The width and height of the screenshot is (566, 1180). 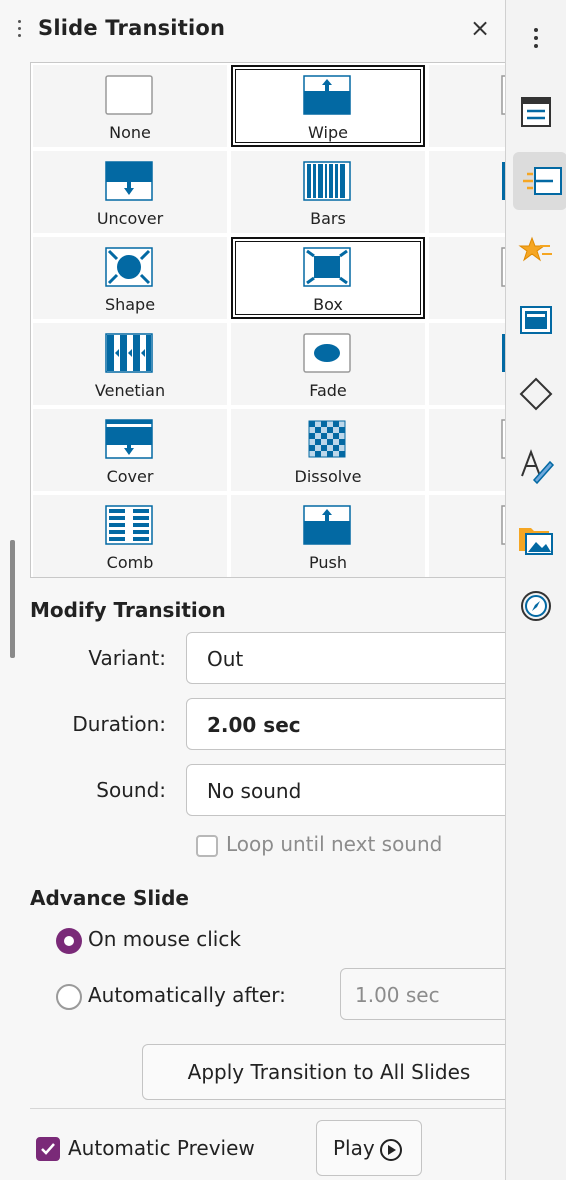 I want to click on modify-transition-heading: Modify Transition, so click(x=128, y=610).